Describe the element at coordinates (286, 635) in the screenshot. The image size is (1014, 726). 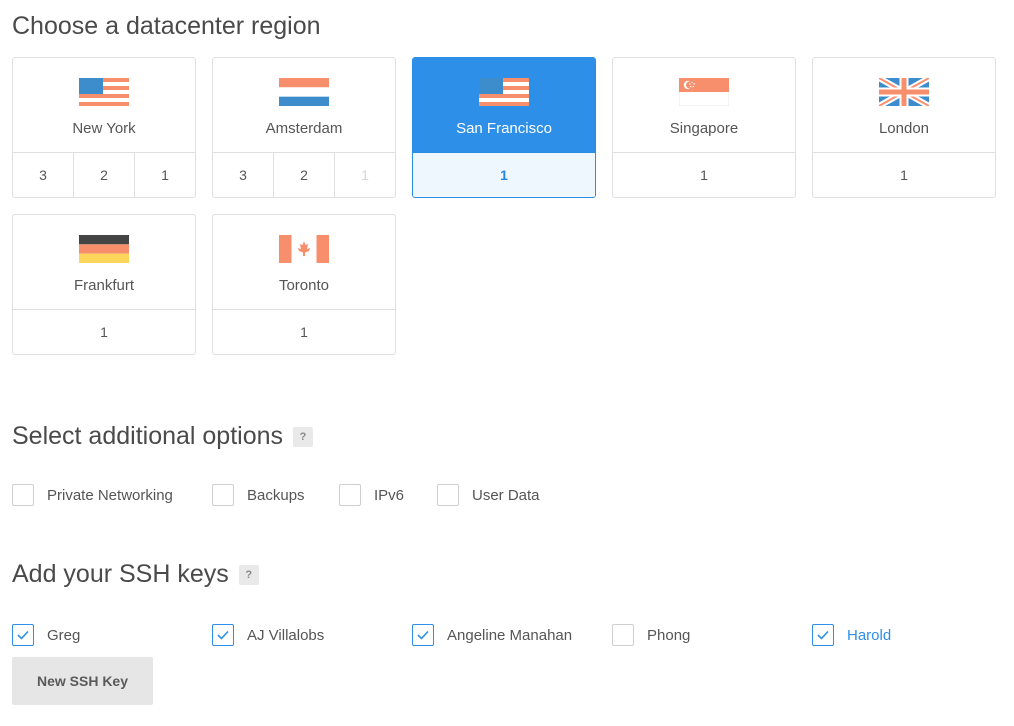
I see `ssh-key-label: AJ Villalobs` at that location.